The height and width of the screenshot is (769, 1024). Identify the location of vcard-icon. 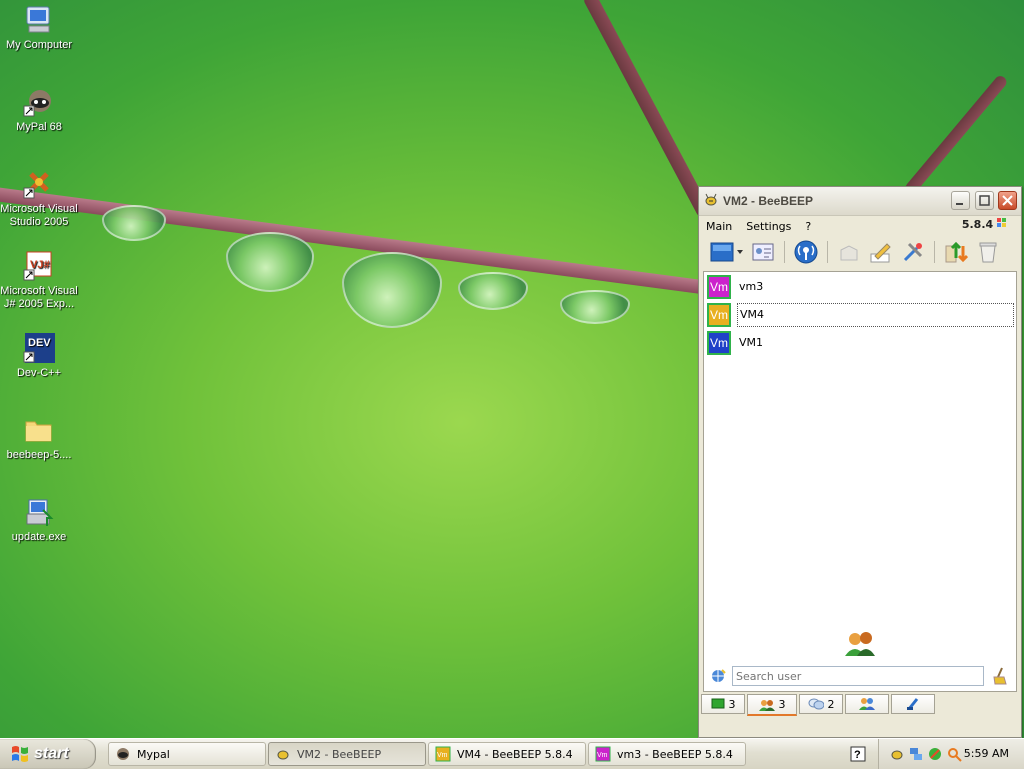
(763, 252).